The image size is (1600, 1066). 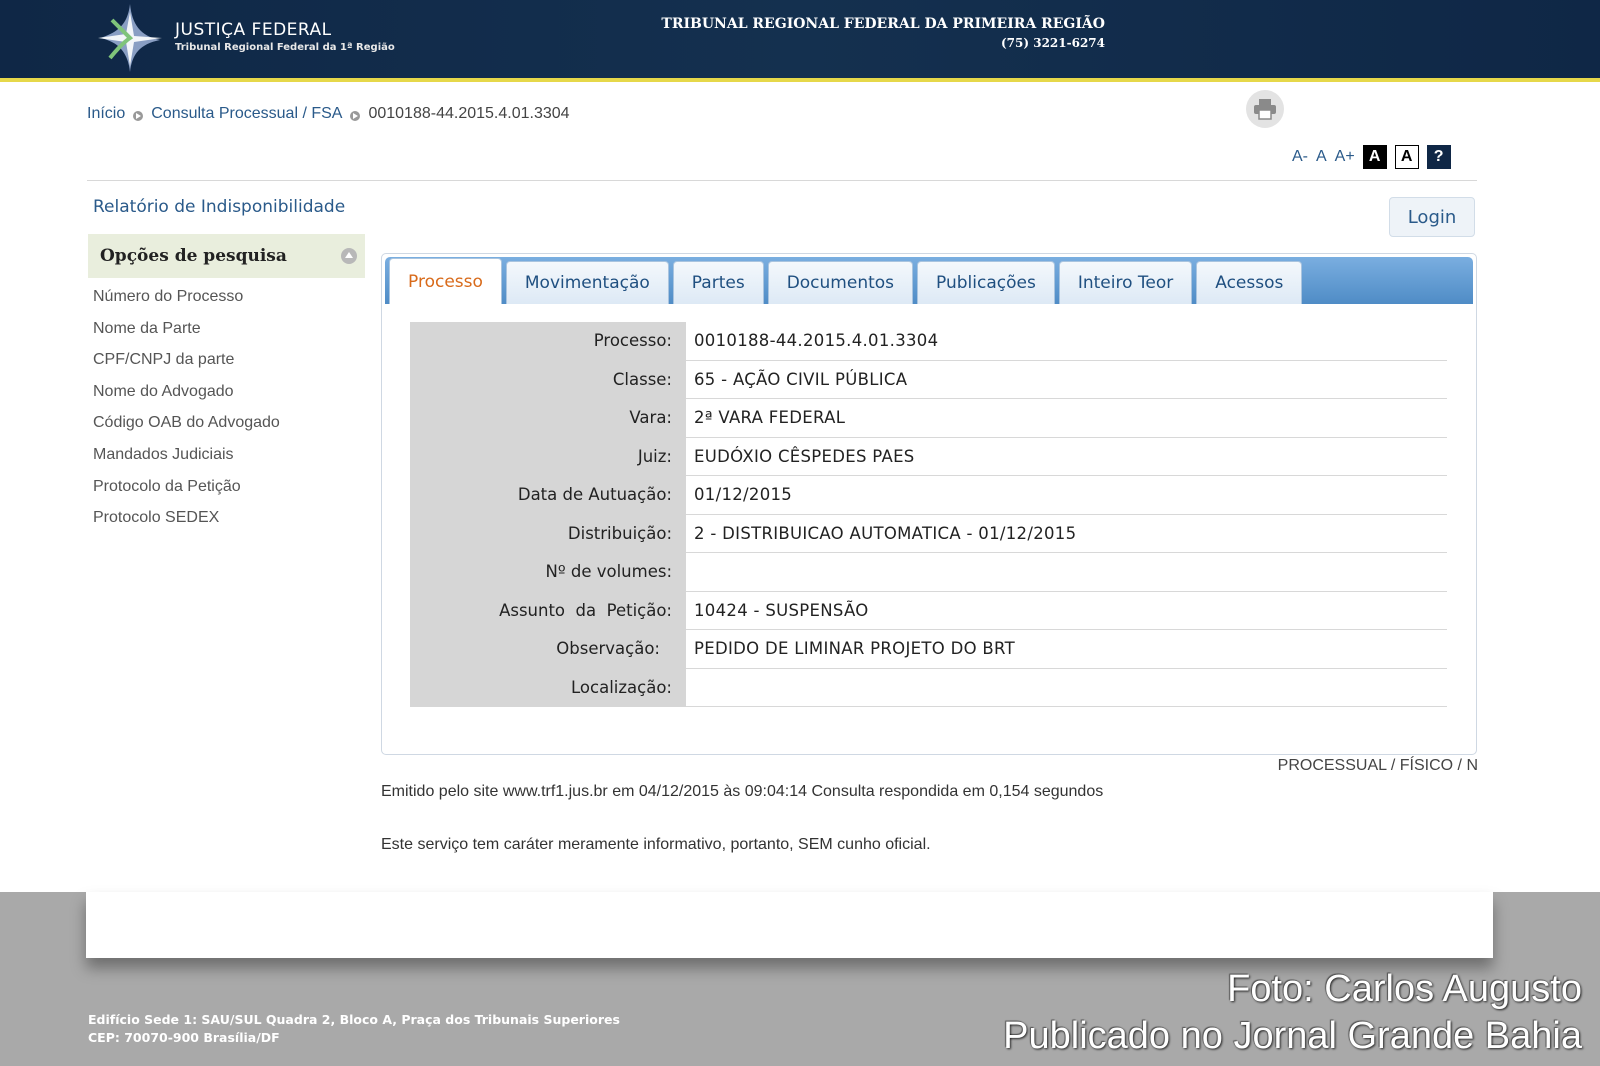 What do you see at coordinates (349, 256) in the screenshot?
I see `collapse-up-icon` at bounding box center [349, 256].